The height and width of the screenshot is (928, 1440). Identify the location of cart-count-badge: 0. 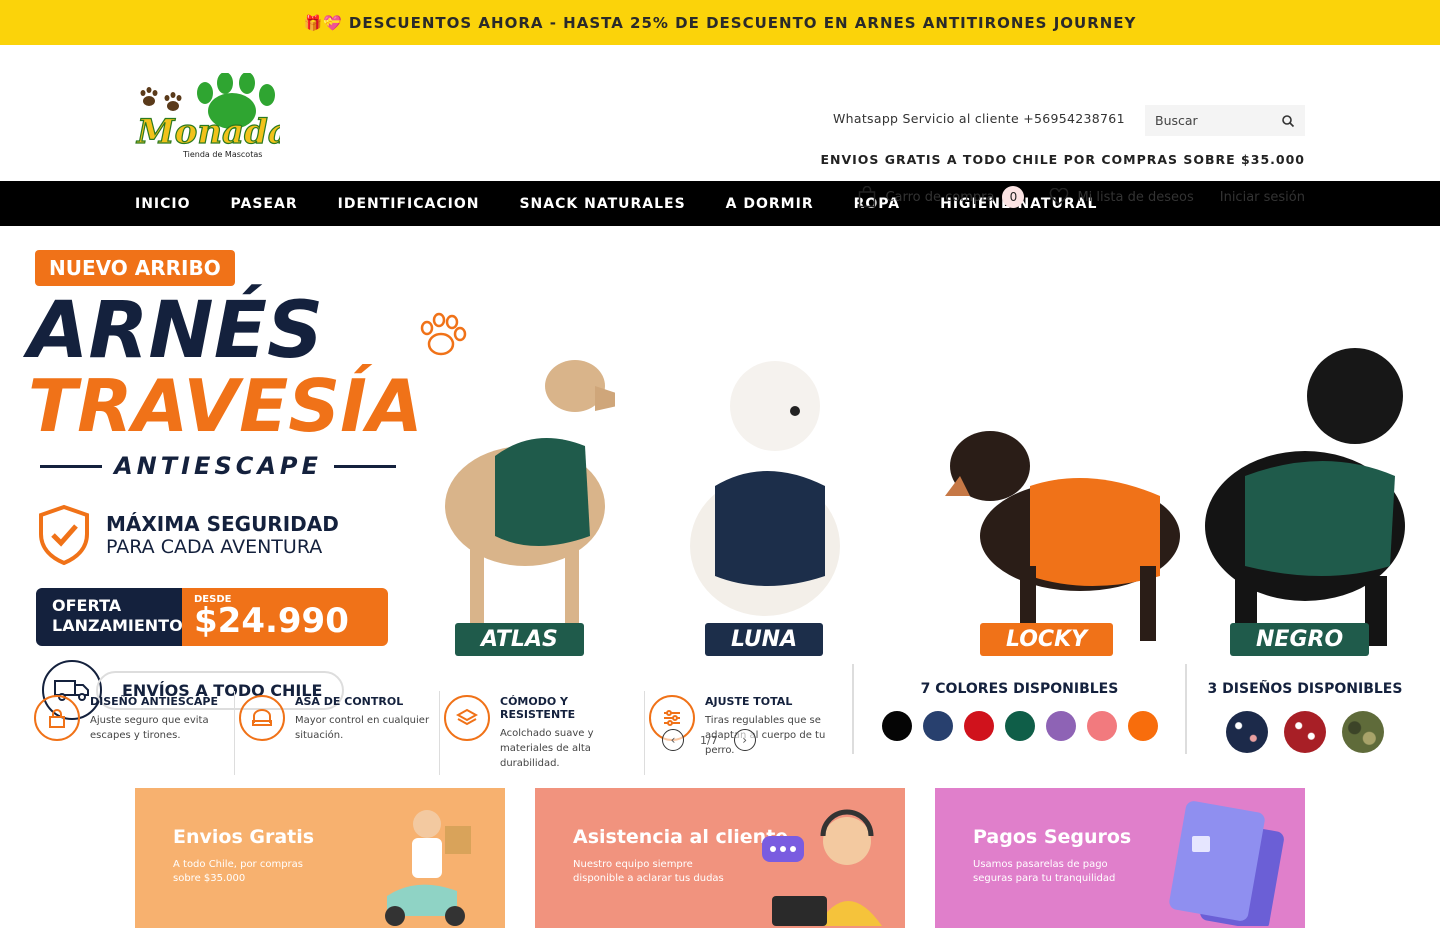
(1013, 197).